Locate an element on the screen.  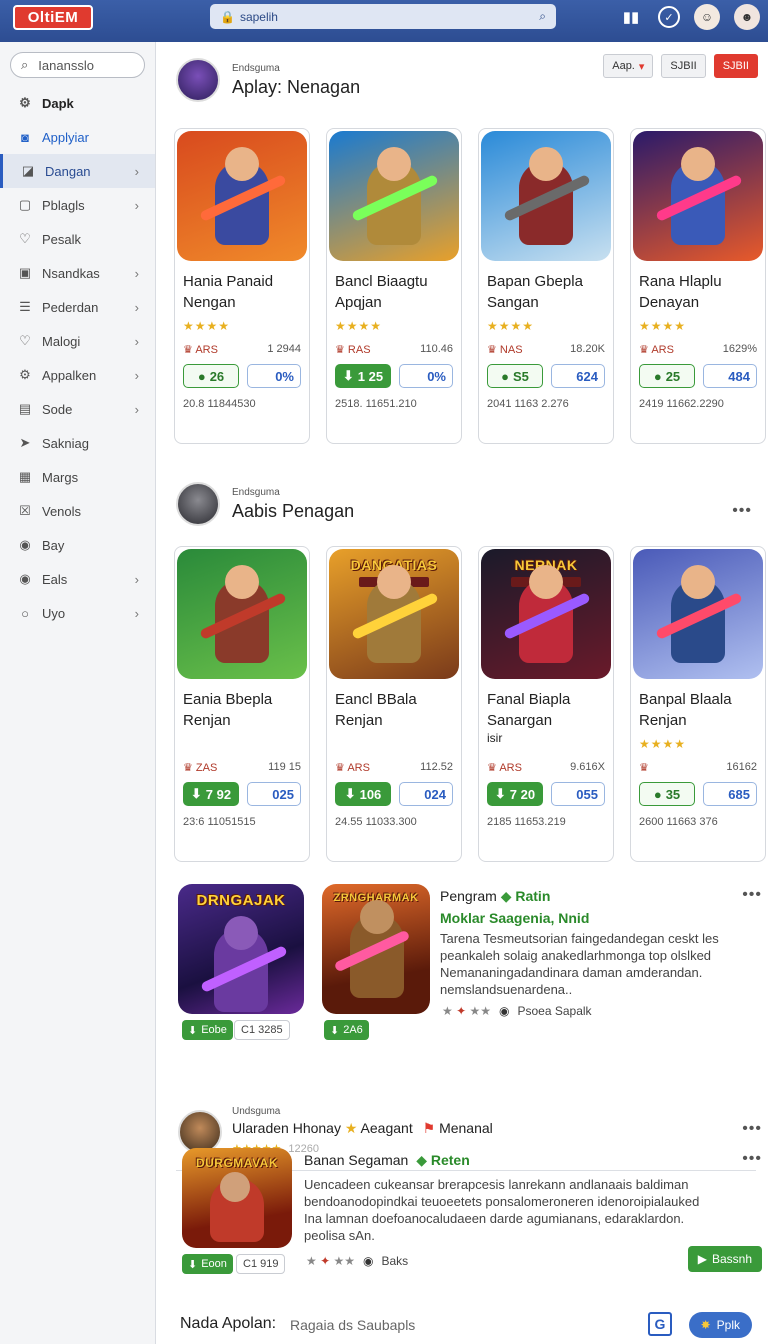
app-name: Hania Panaid Nengan is located at coordinates (242, 289).